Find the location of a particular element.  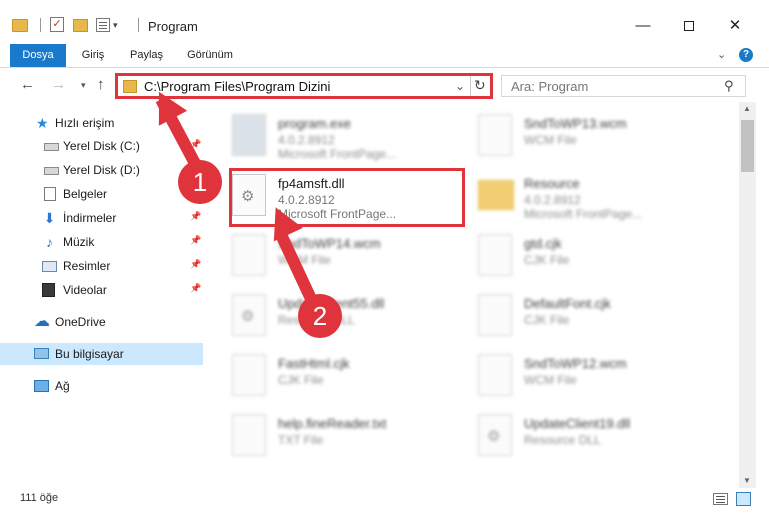

sidebar-item-label: Yerel Disk (D:) is located at coordinates (101, 170).